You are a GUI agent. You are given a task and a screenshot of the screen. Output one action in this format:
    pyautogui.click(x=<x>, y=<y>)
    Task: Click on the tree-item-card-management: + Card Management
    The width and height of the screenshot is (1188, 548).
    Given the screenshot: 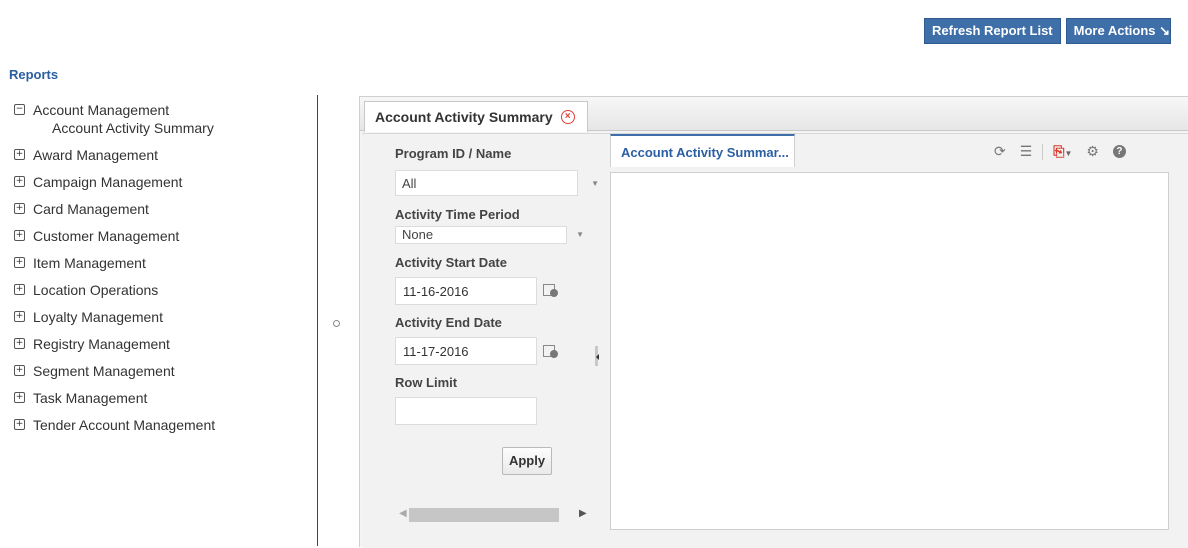 What is the action you would take?
    pyautogui.click(x=114, y=208)
    